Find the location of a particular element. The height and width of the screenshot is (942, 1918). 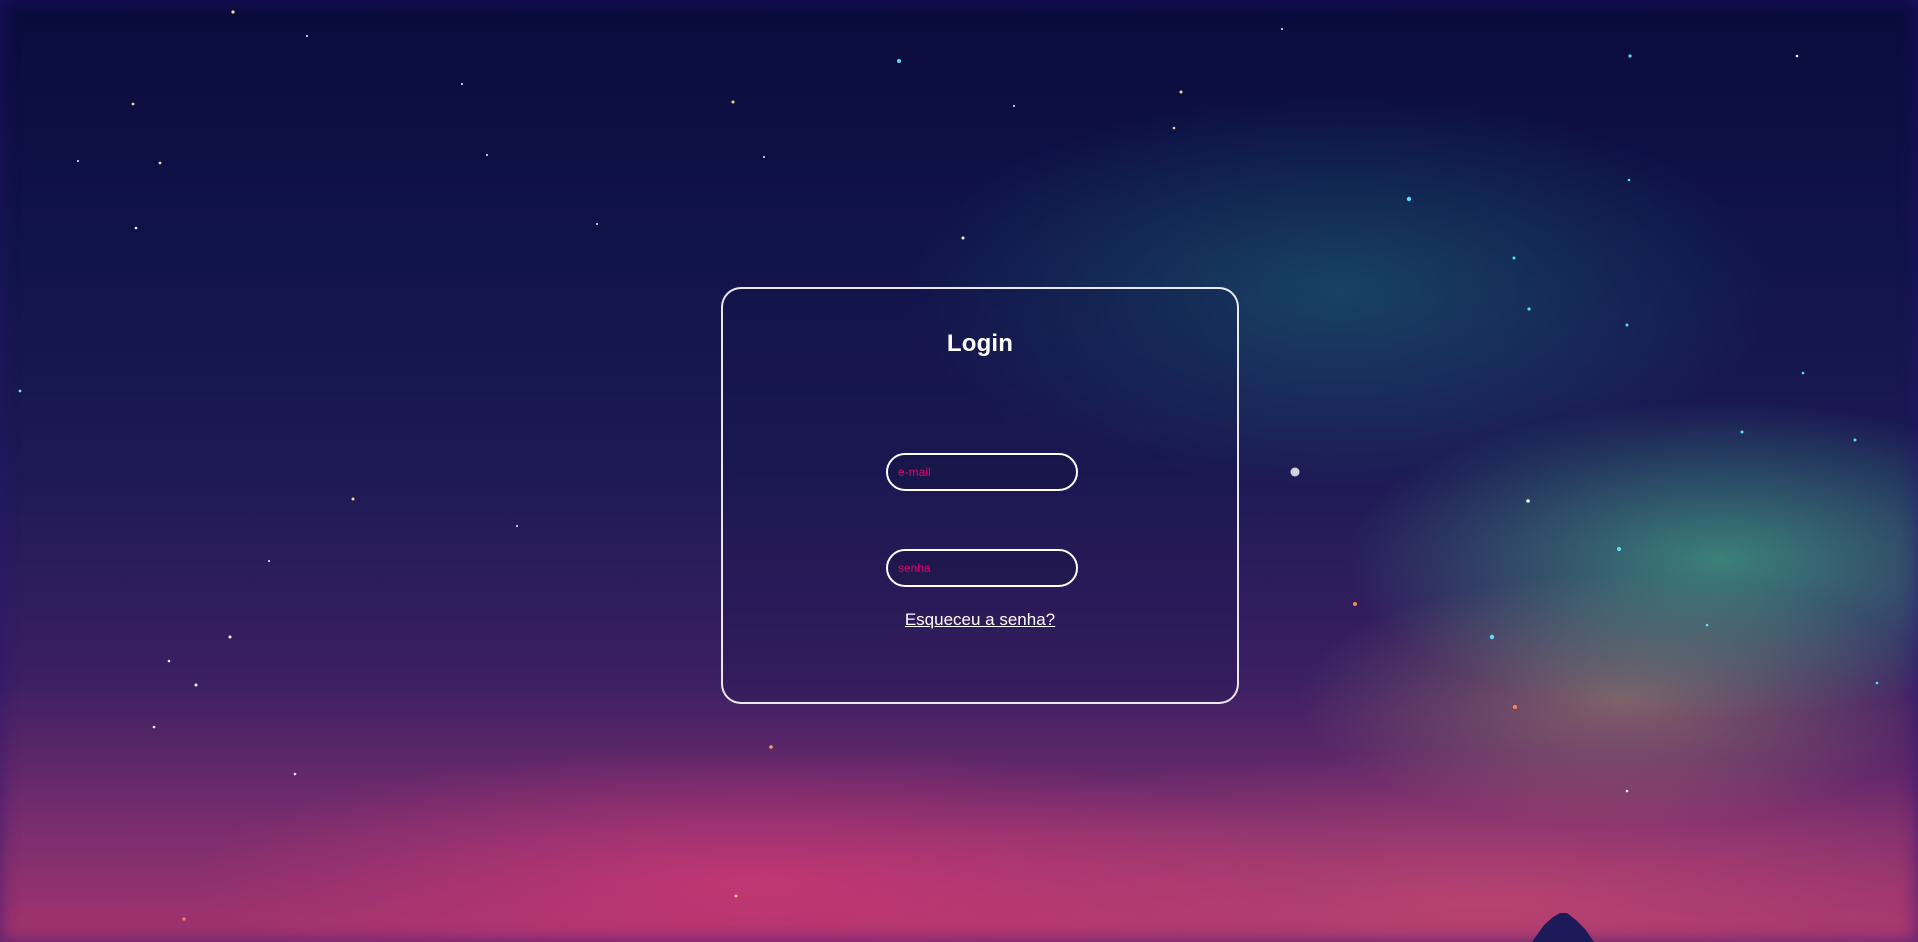

forgot-password-link: Esqueceu a senha? is located at coordinates (980, 619).